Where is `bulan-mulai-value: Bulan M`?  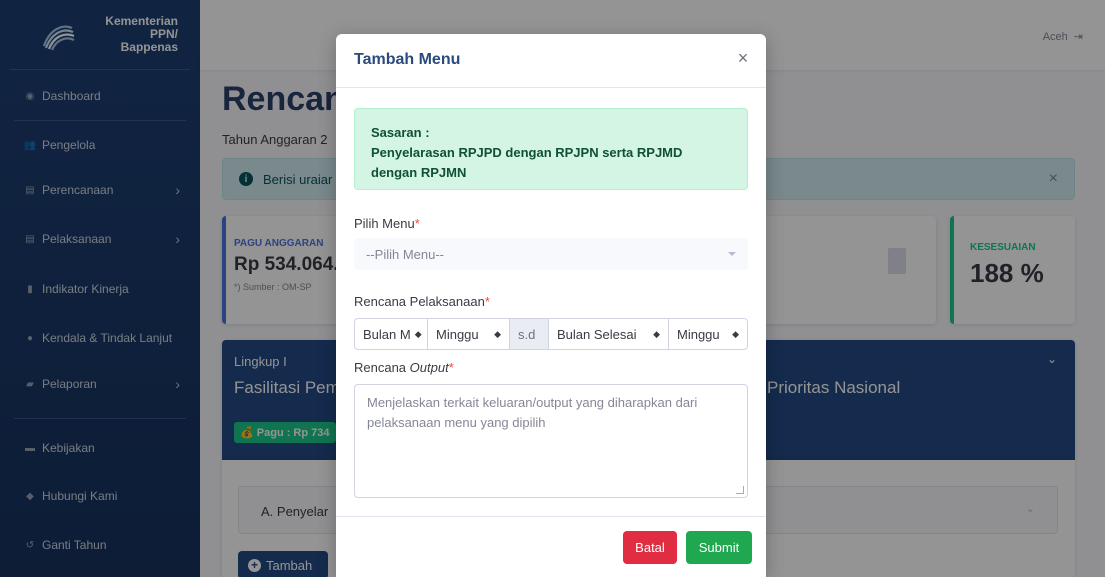 bulan-mulai-value: Bulan M is located at coordinates (387, 334).